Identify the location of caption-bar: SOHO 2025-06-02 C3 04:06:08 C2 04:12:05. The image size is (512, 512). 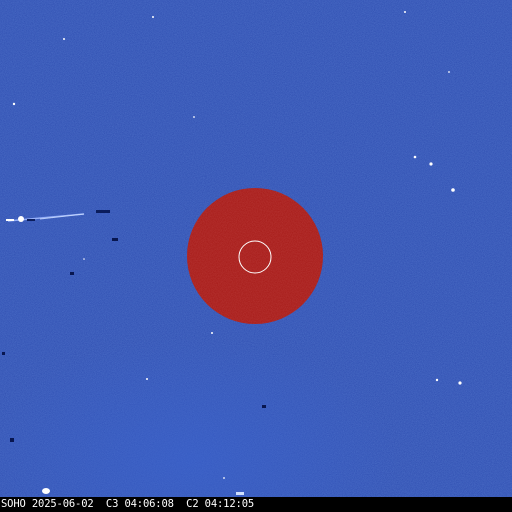
(256, 504).